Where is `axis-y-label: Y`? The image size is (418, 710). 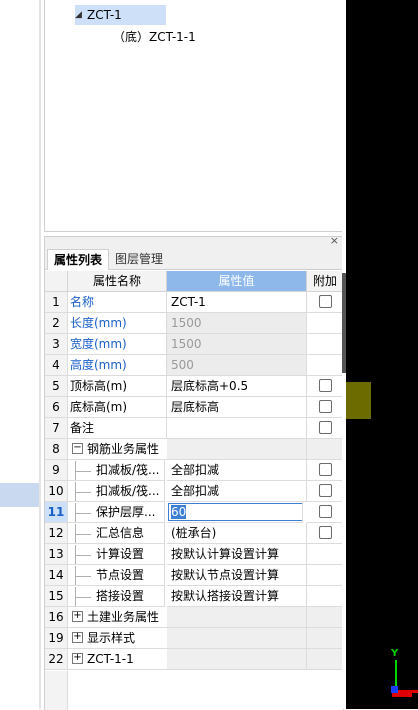 axis-y-label: Y is located at coordinates (395, 653).